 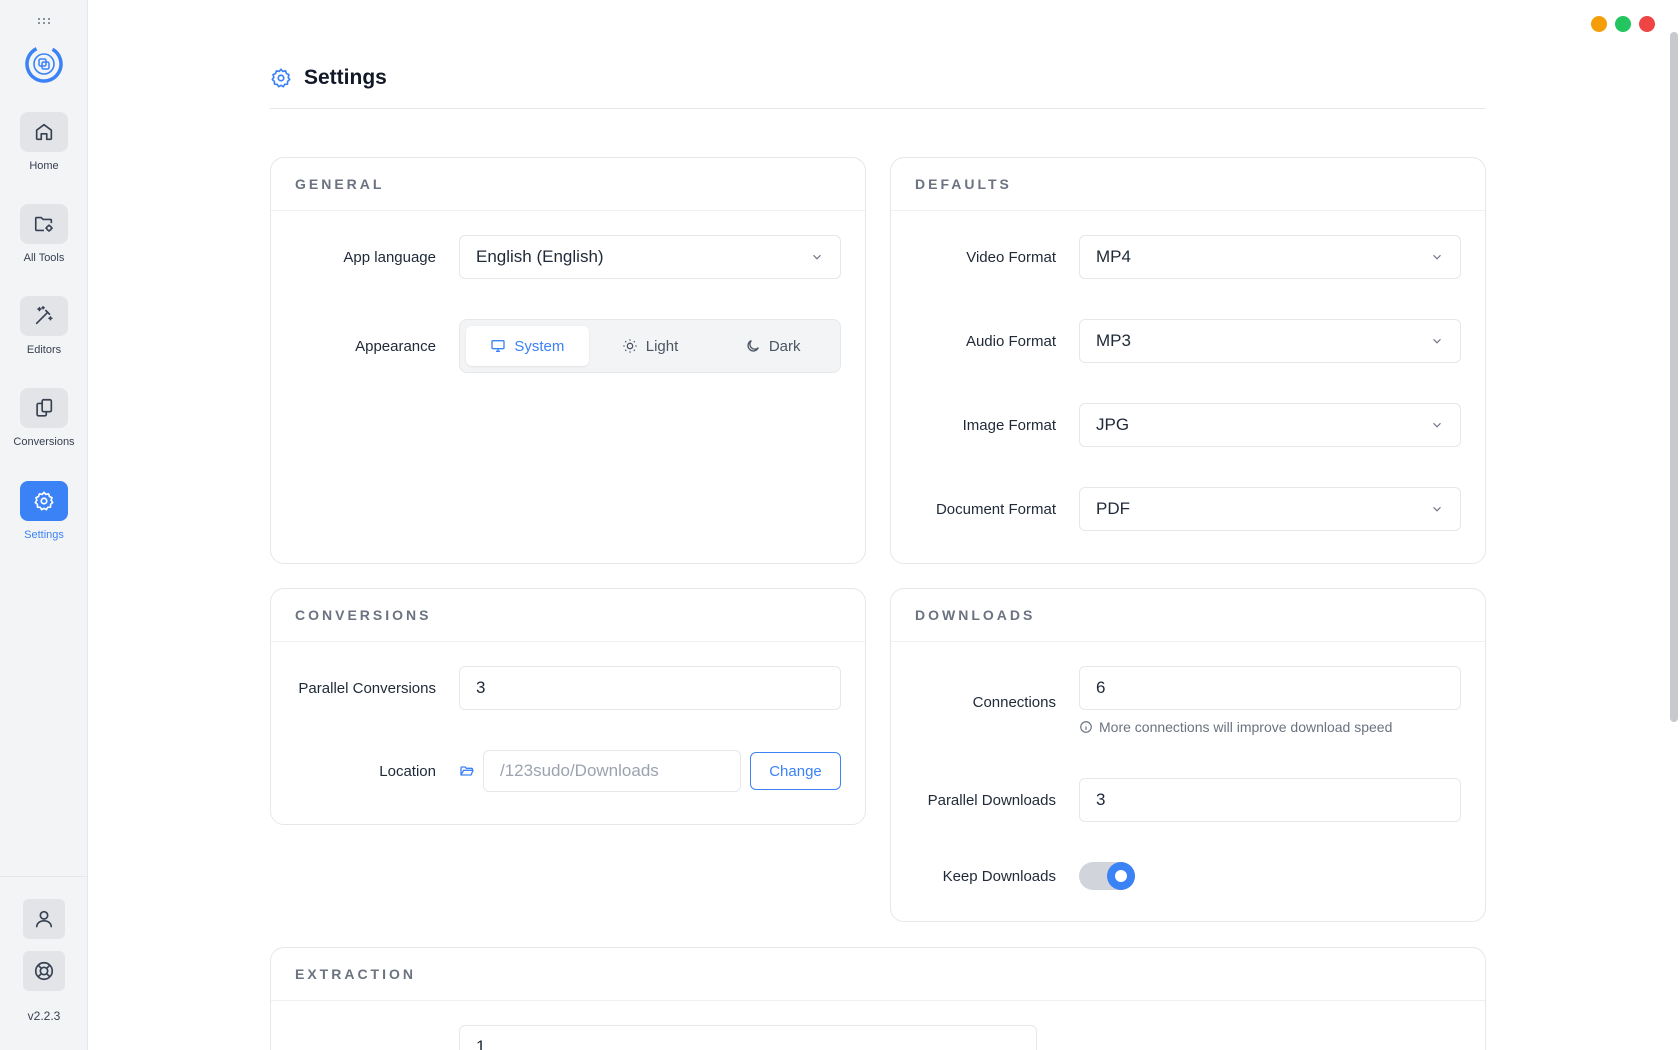 What do you see at coordinates (784, 346) in the screenshot?
I see `appearance-option-label: Dark` at bounding box center [784, 346].